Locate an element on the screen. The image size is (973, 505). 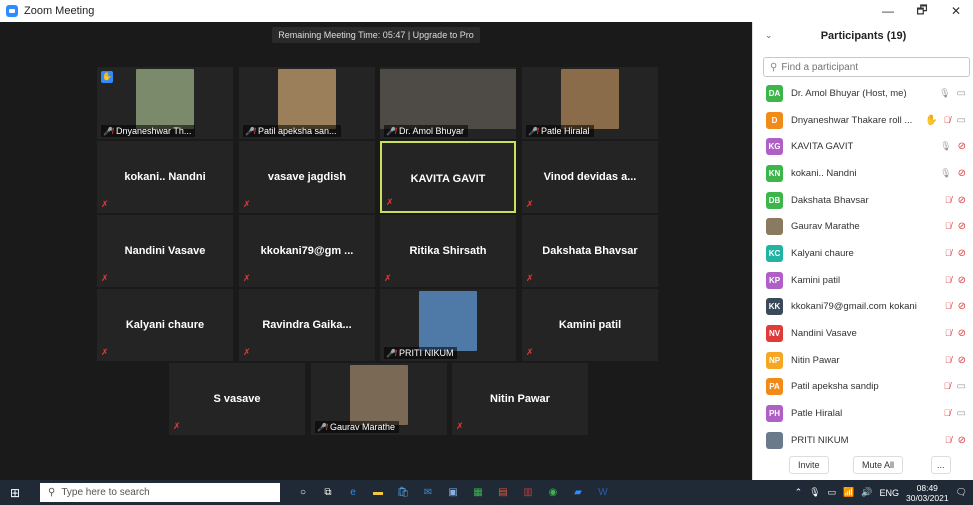
file-explorer-icon: ▬ is located at coordinates (378, 492).